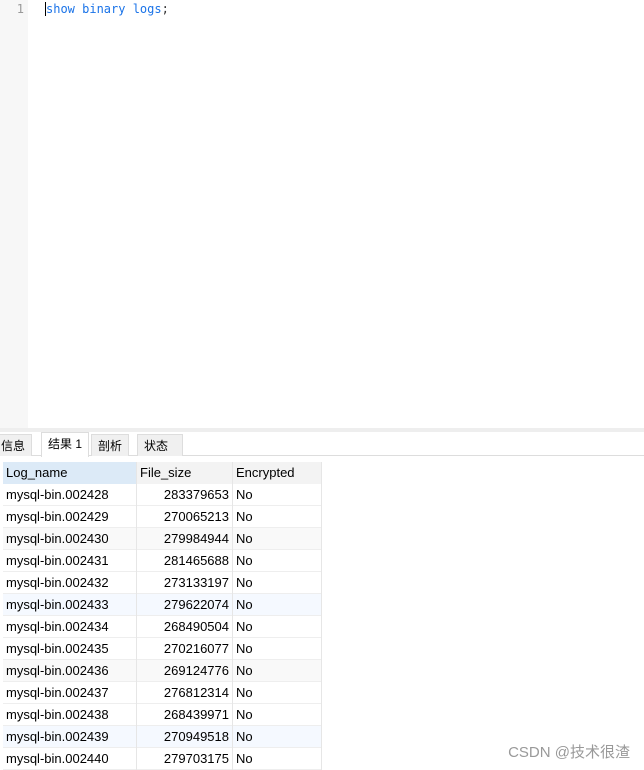 The height and width of the screenshot is (770, 644). What do you see at coordinates (70, 561) in the screenshot?
I see `log-name-cell: mysql-bin.002431` at bounding box center [70, 561].